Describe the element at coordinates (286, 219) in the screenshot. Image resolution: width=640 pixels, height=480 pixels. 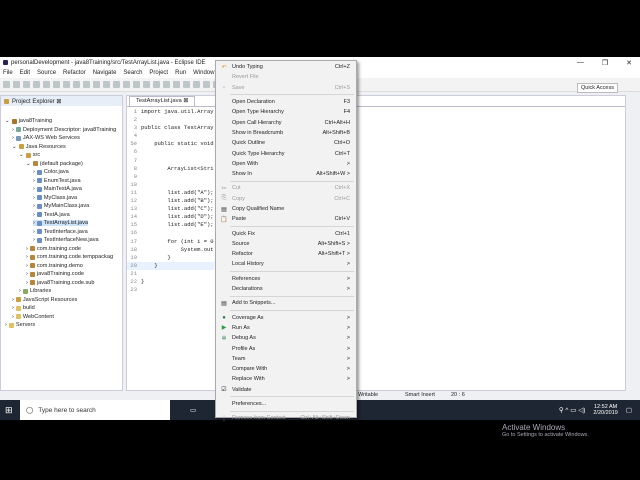
I see `menu-item-paste: 📋 Paste Ctrl+V` at that location.